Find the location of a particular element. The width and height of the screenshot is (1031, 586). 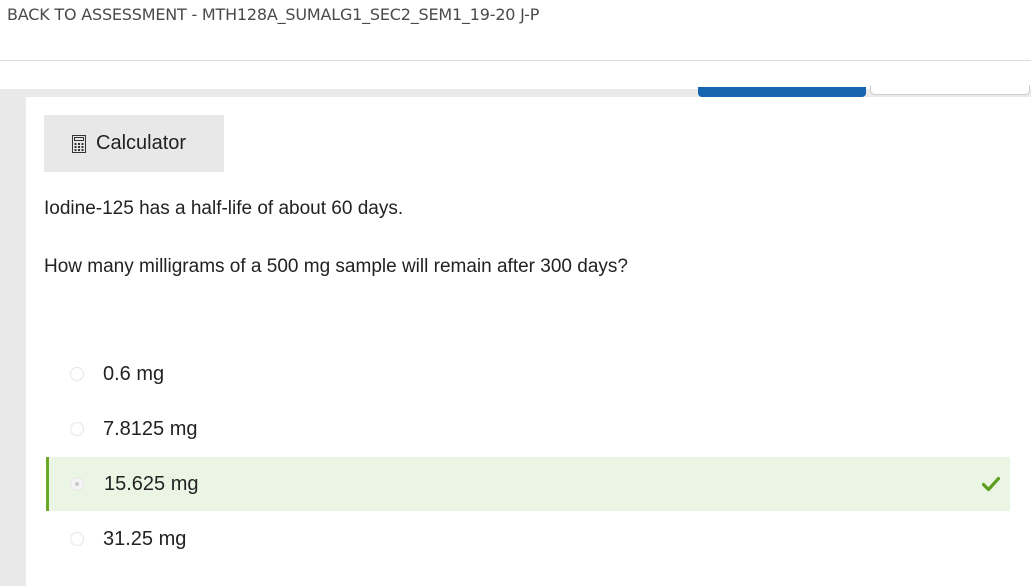

radio-button-selected is located at coordinates (77, 484).